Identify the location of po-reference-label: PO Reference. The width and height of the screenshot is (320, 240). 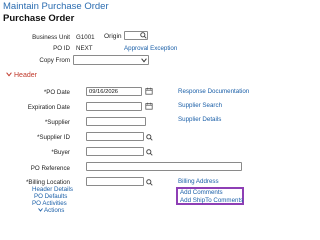
(50, 168).